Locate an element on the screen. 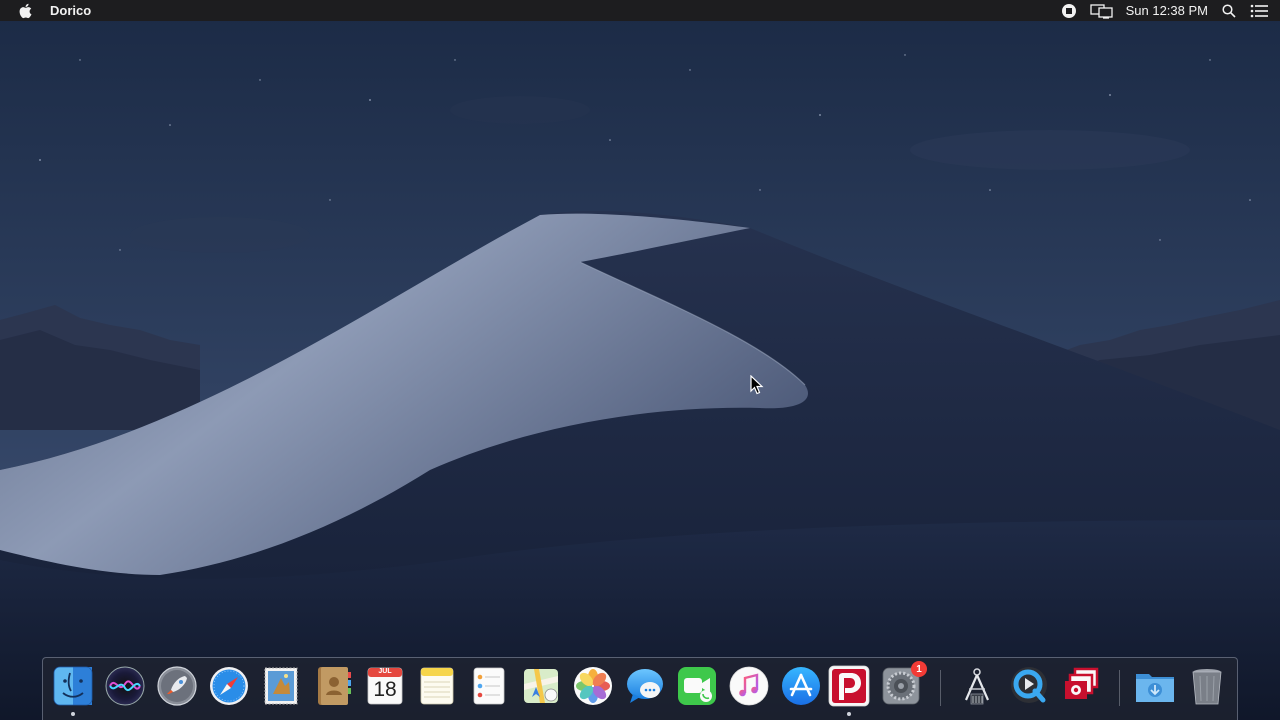  menu-bar-status: Sun 12:38 PM is located at coordinates (1164, 11).